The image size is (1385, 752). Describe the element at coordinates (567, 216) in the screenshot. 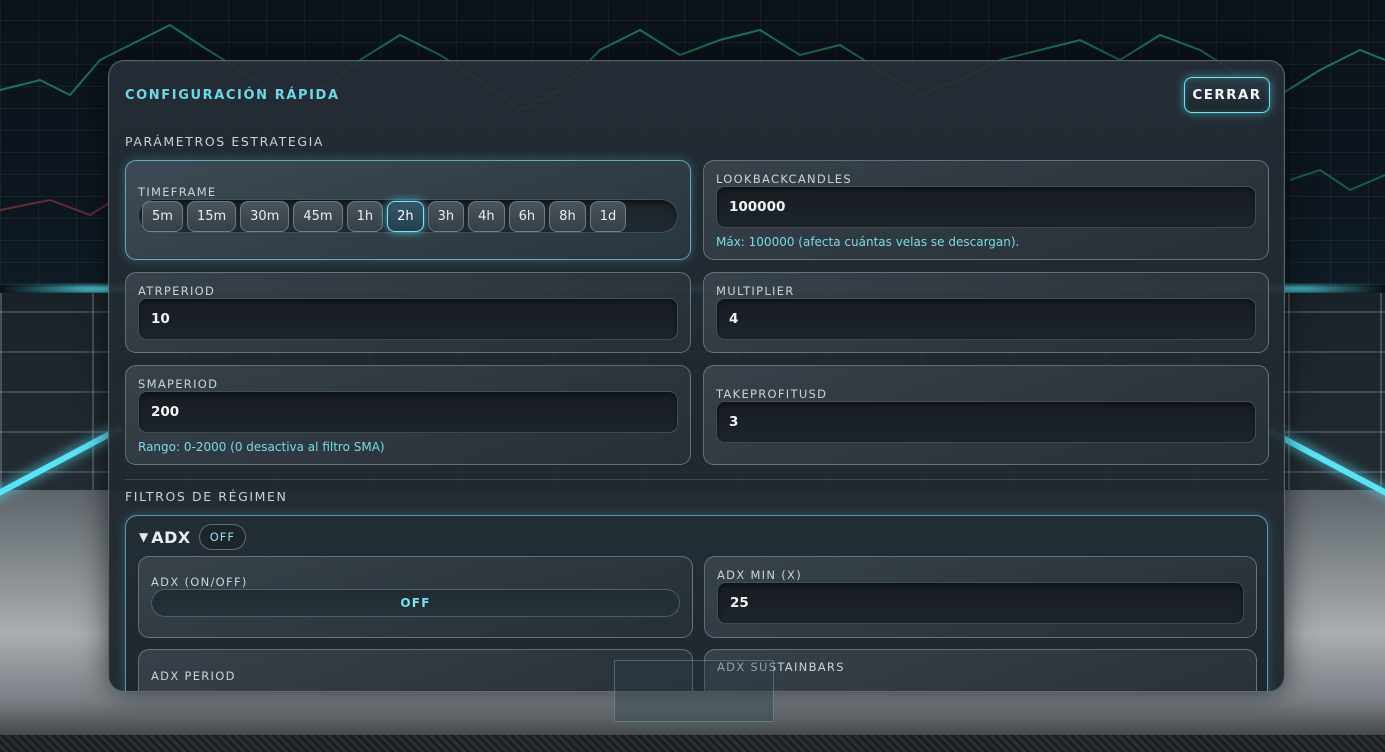

I see `timeframe-option-8h: 8h` at that location.